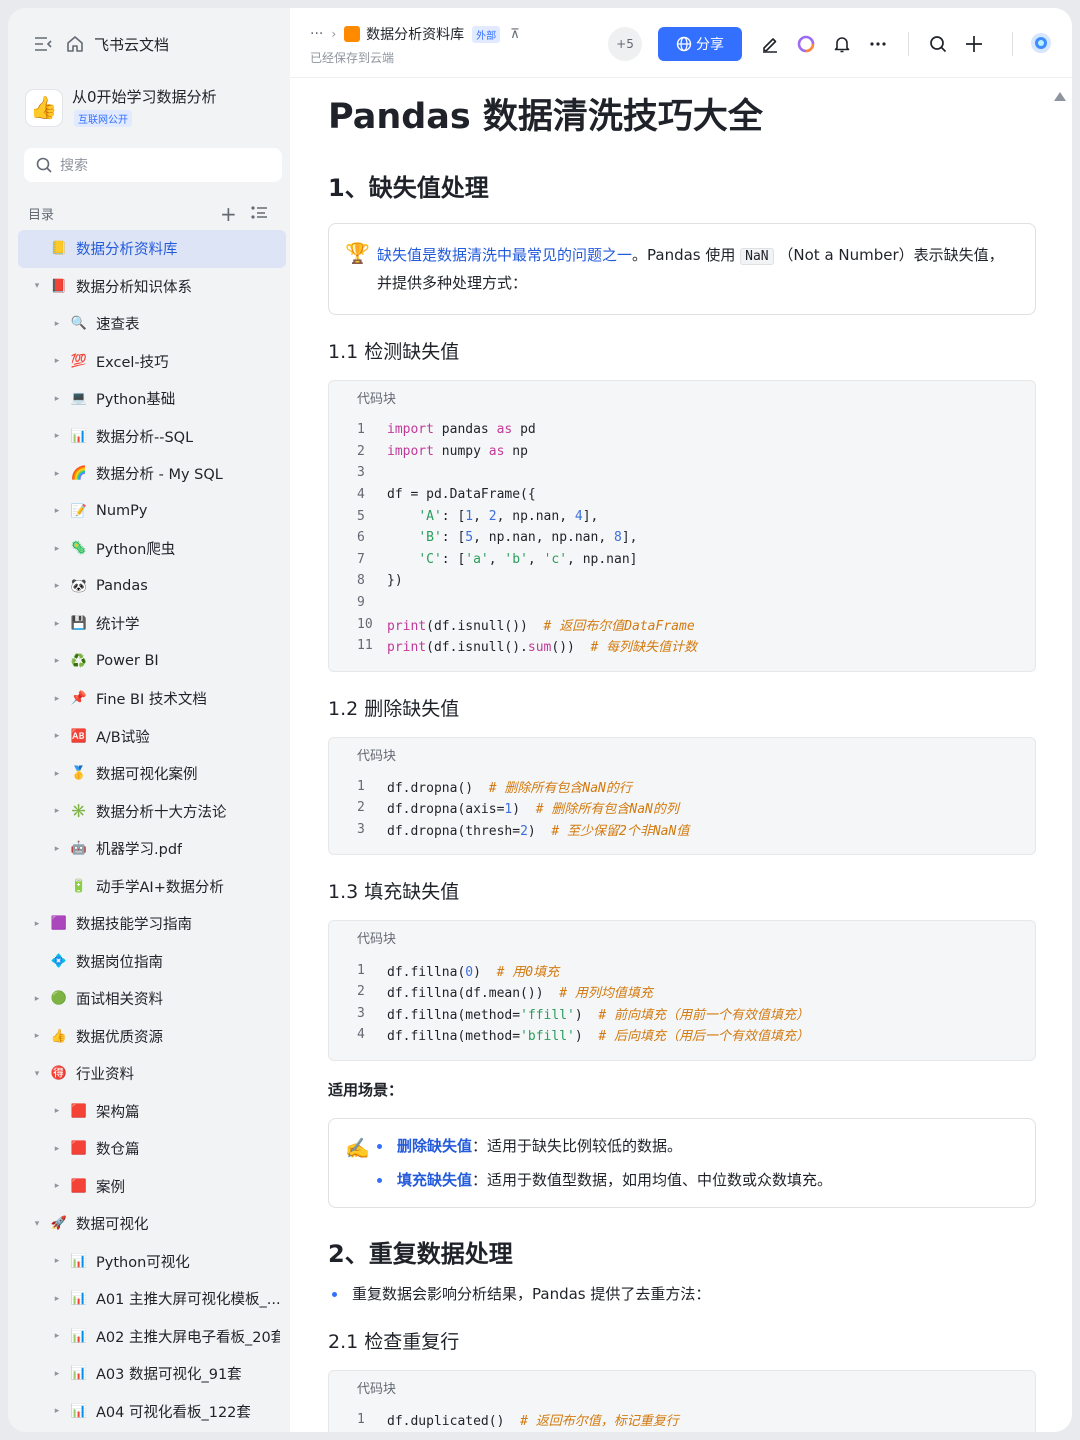 The height and width of the screenshot is (1440, 1080). Describe the element at coordinates (152, 812) in the screenshot. I see `sidebar-item: ▸ ✳️ 数据分析十大方法论` at that location.